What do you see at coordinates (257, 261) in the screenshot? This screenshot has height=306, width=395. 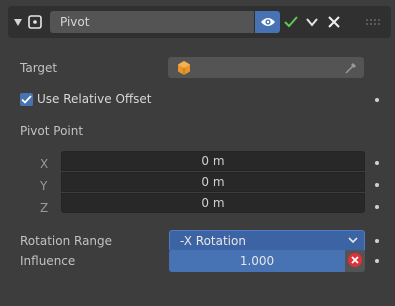 I see `influence-slider: 1.000` at bounding box center [257, 261].